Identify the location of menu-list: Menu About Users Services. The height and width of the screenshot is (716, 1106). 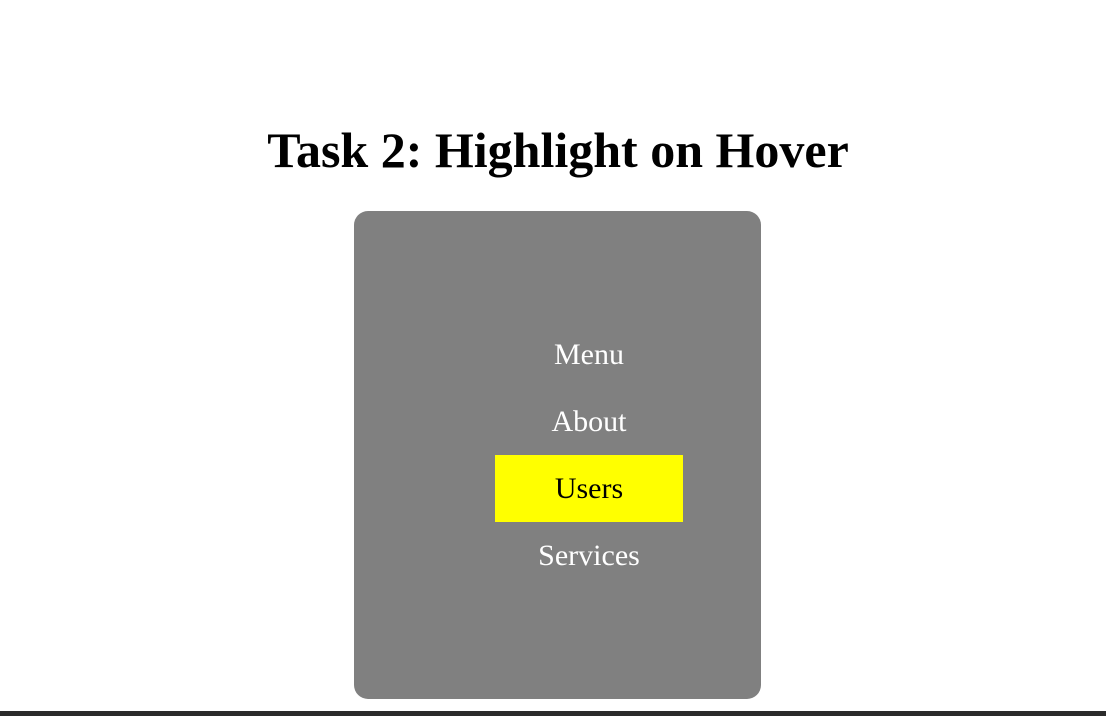
(589, 455).